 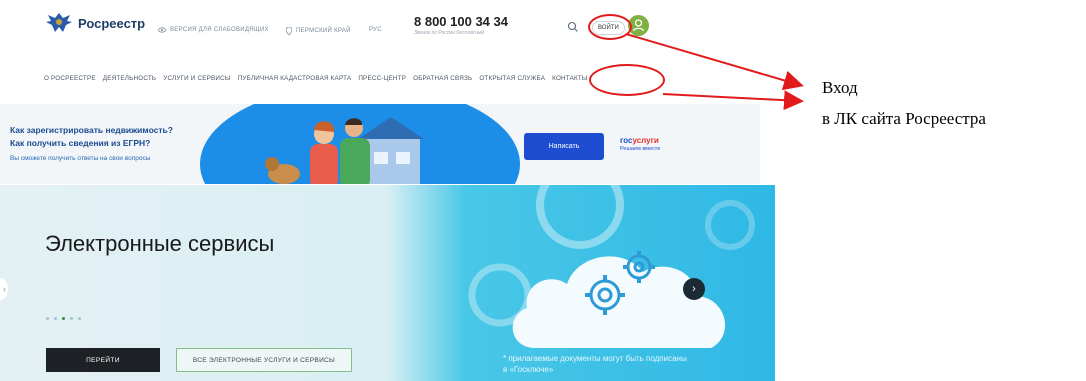 What do you see at coordinates (714, 72) in the screenshot?
I see `annotation-arrows` at bounding box center [714, 72].